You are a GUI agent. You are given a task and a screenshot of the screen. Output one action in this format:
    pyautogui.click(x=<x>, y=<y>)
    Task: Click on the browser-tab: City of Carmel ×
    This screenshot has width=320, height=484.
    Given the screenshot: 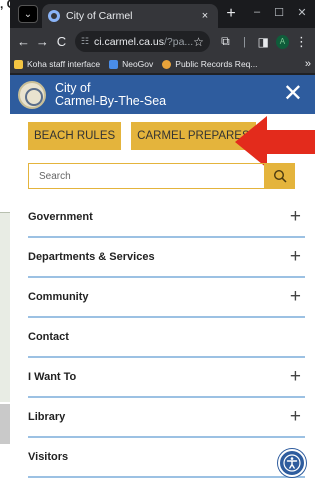 What is the action you would take?
    pyautogui.click(x=130, y=16)
    